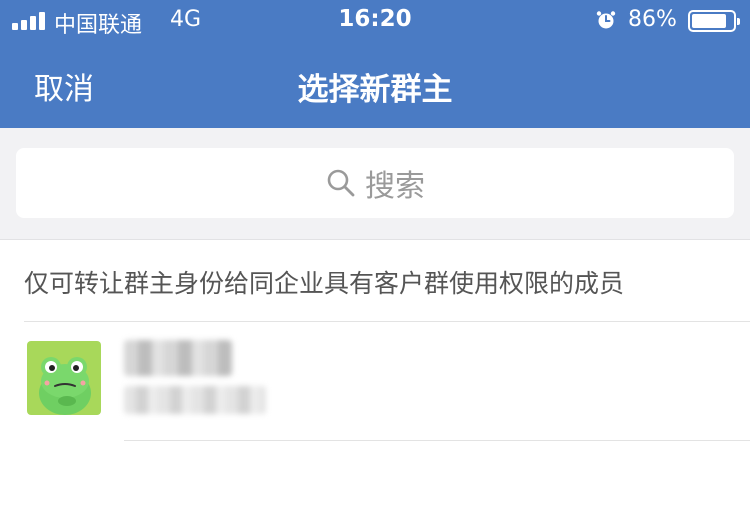  What do you see at coordinates (324, 283) in the screenshot?
I see `transfer-notice: 仅可转让群主身份给同企业具有客户群使用权限的成员` at bounding box center [324, 283].